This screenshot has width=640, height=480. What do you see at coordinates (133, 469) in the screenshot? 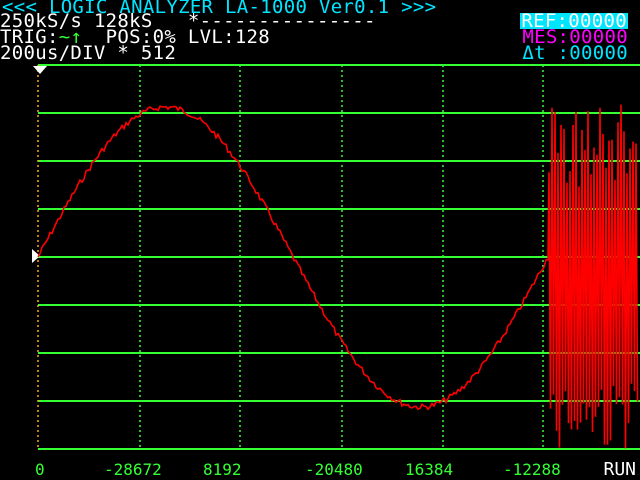
I see `x-tick-label: -28672` at bounding box center [133, 469].